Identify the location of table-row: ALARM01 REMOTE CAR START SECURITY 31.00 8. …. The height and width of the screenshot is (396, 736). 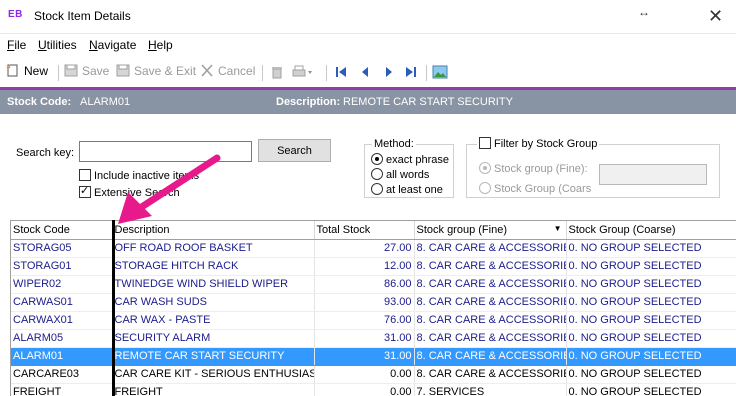
(373, 356).